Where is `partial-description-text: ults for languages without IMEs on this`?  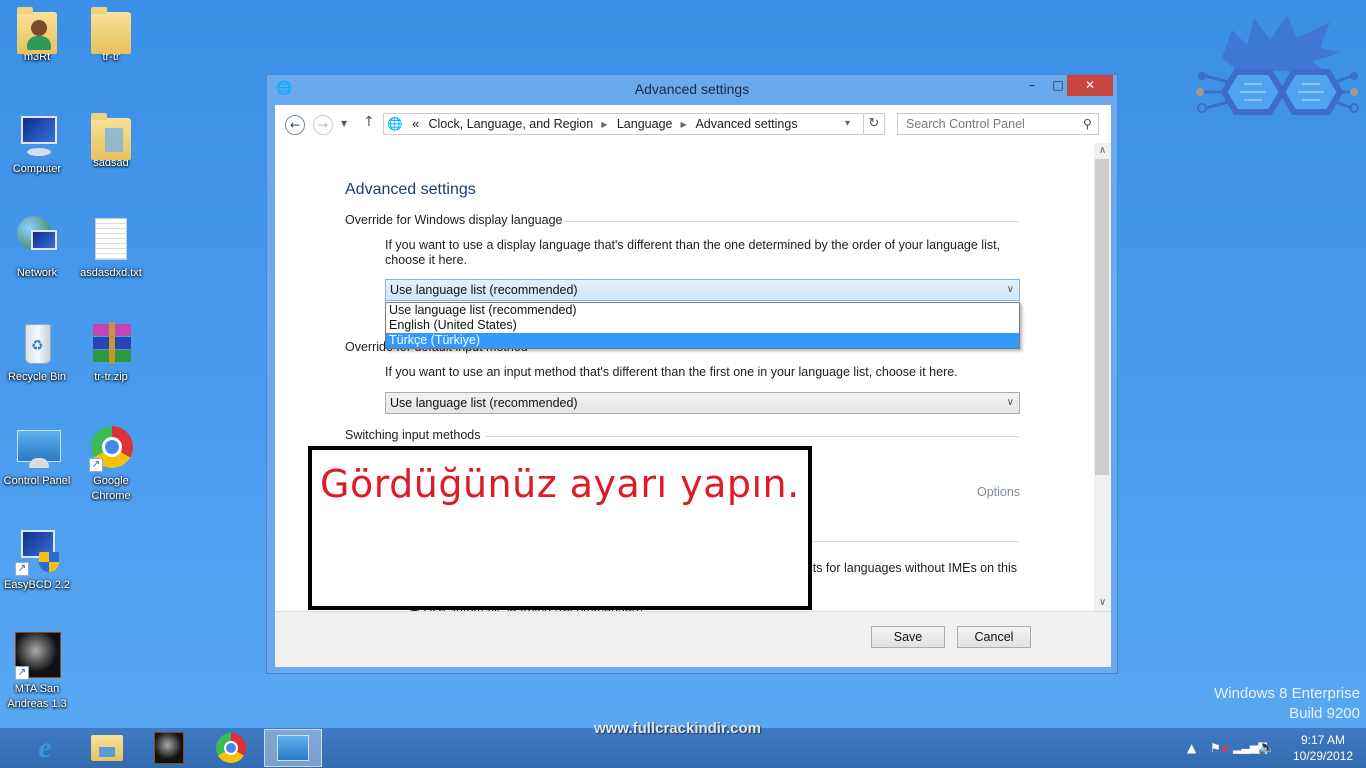 partial-description-text: ults for languages without IMEs on this is located at coordinates (910, 568).